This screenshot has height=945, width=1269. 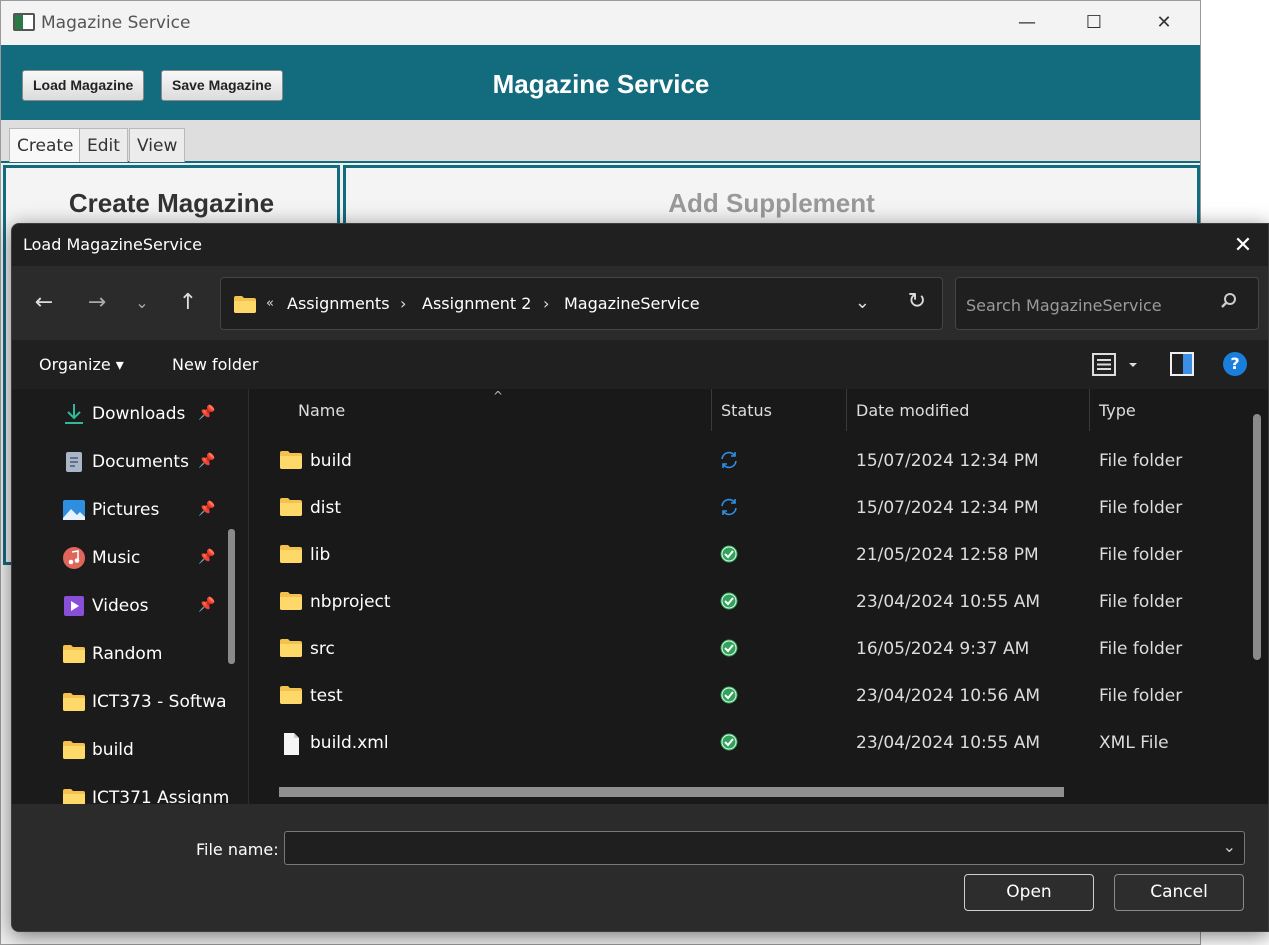 What do you see at coordinates (112, 244) in the screenshot?
I see `dialog-title: Load MagazineService` at bounding box center [112, 244].